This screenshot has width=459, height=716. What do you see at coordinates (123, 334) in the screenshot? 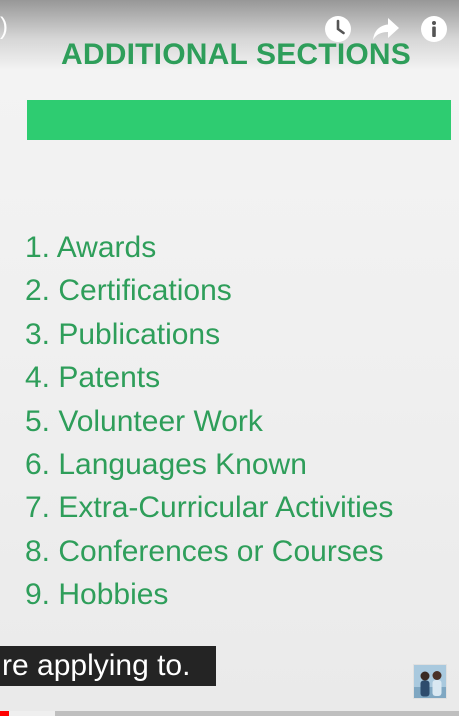
I see `section-list-item: 3. Publications` at bounding box center [123, 334].